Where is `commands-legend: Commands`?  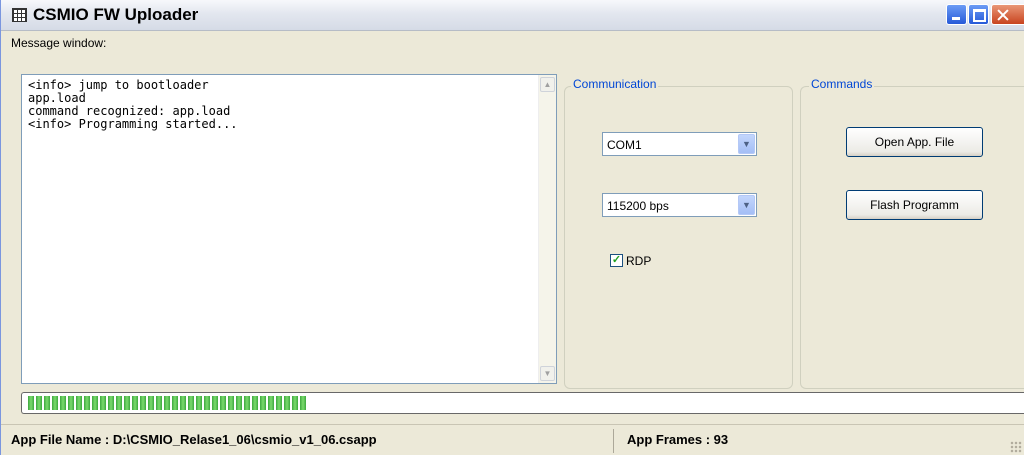
commands-legend: Commands is located at coordinates (842, 84).